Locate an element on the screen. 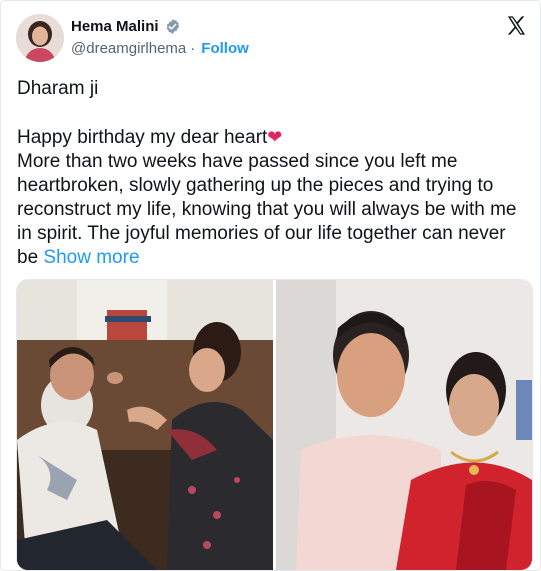  name-row: Hema Malini is located at coordinates (126, 26).